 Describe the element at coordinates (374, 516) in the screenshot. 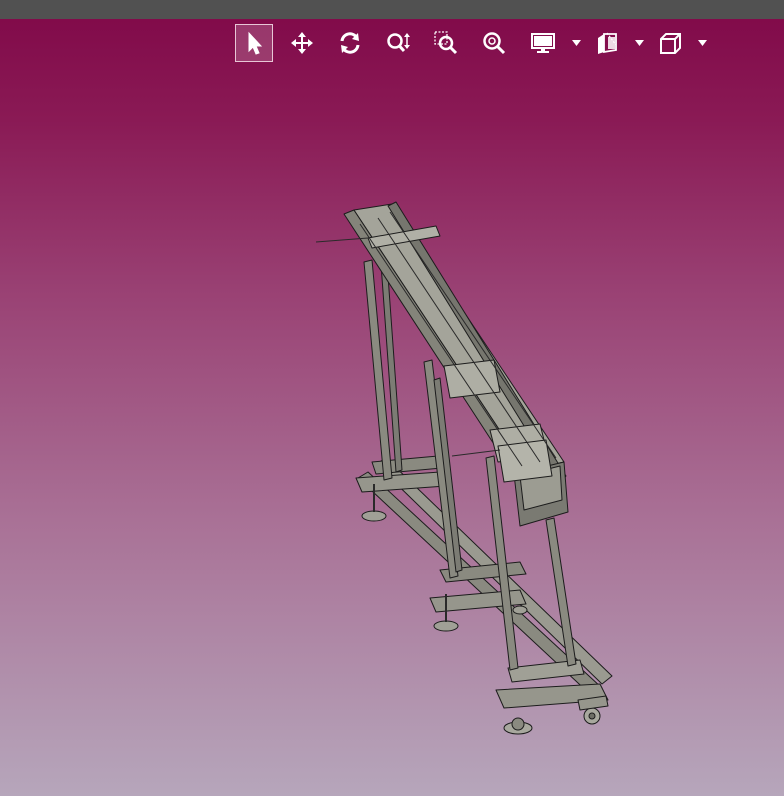

I see `foot-rear` at that location.